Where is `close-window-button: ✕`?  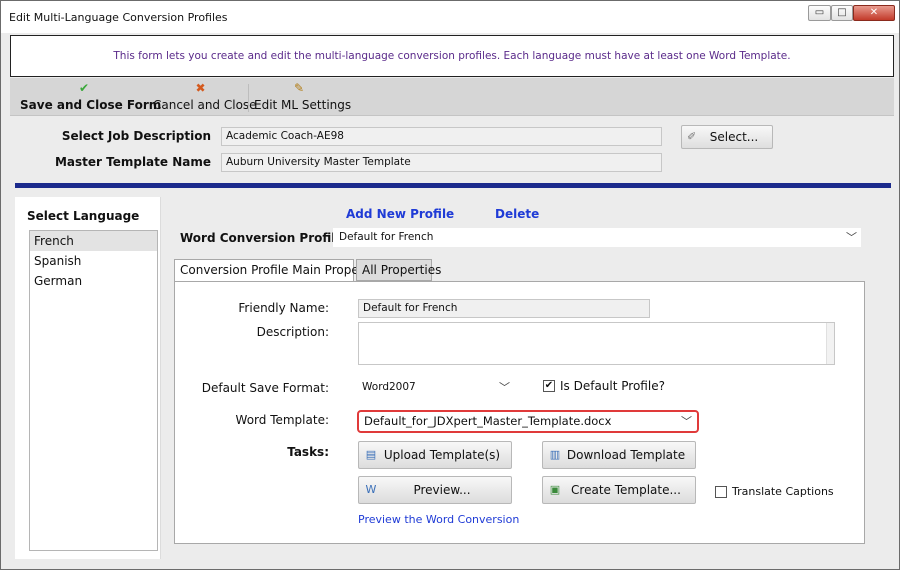 close-window-button: ✕ is located at coordinates (874, 13).